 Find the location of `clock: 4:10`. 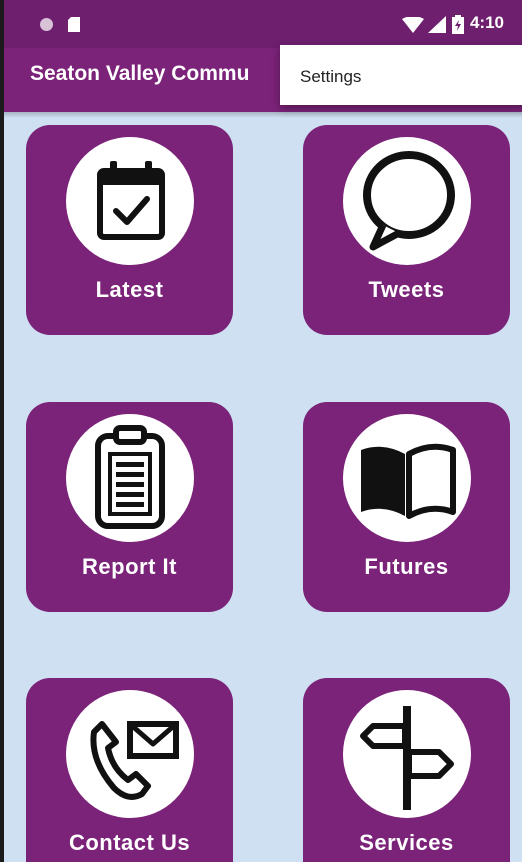

clock: 4:10 is located at coordinates (486, 22).